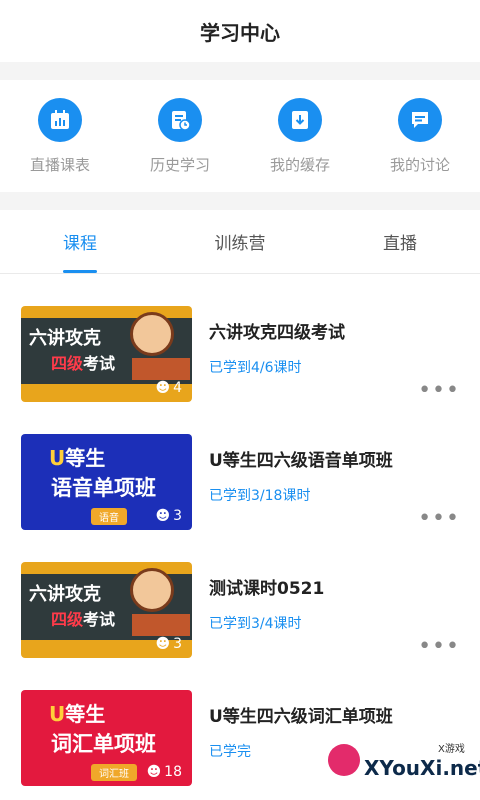  I want to click on history-doc-icon, so click(180, 120).